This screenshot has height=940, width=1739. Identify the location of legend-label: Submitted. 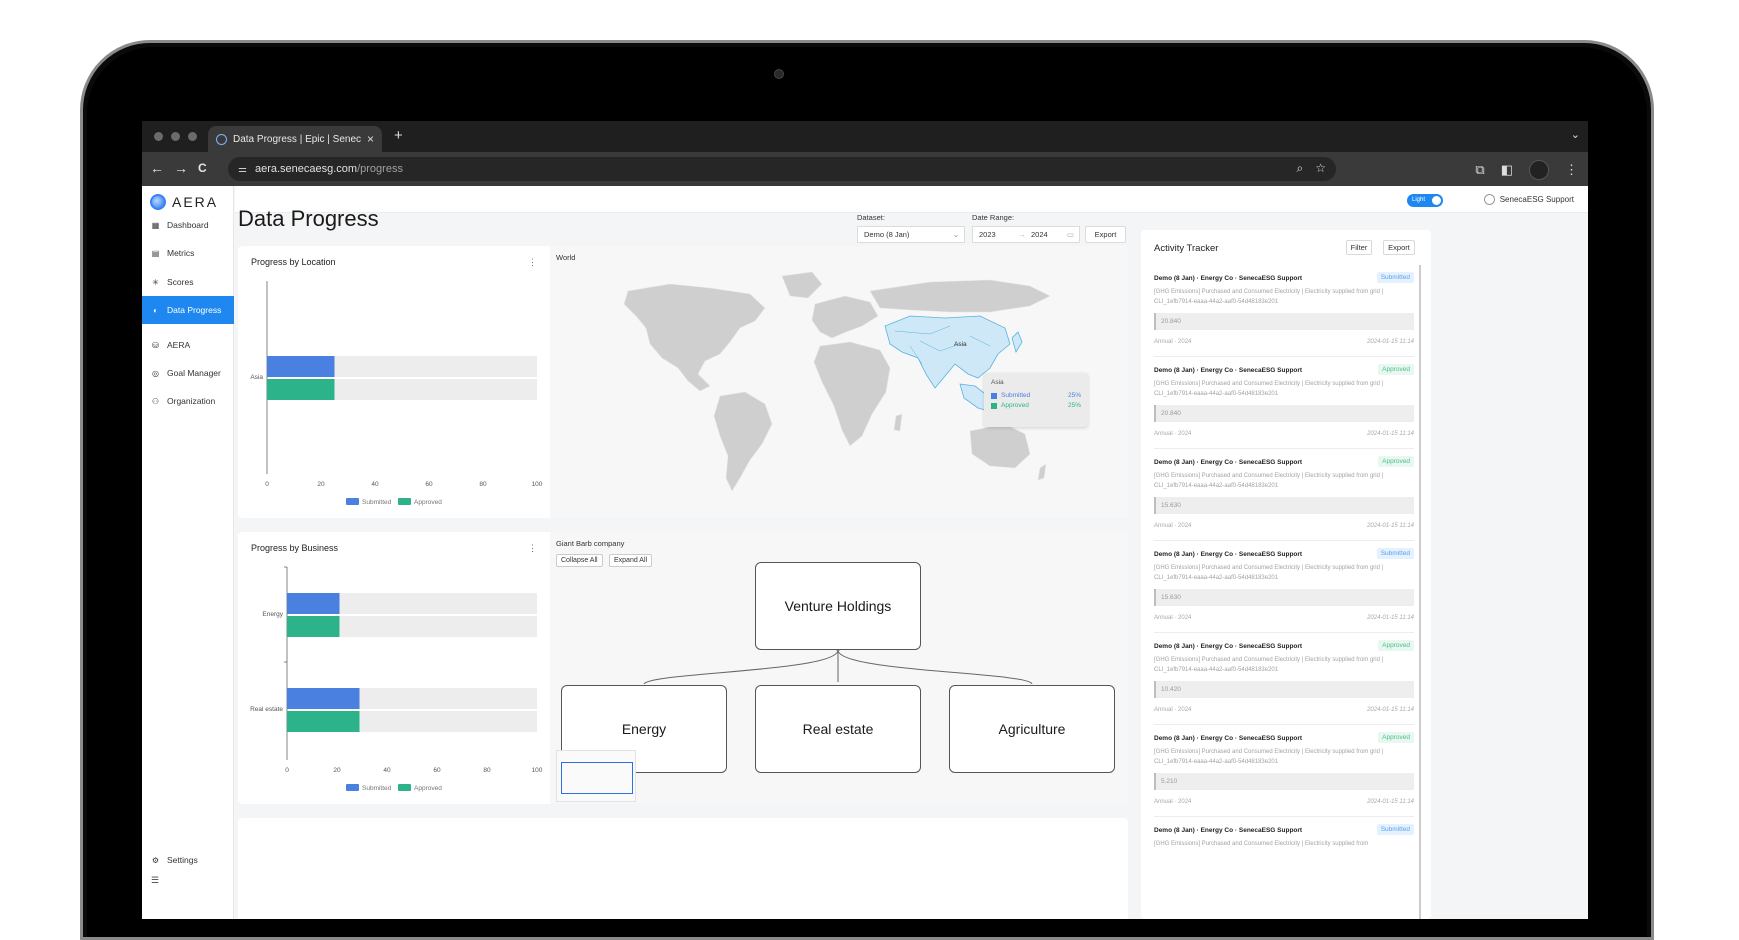
(377, 788).